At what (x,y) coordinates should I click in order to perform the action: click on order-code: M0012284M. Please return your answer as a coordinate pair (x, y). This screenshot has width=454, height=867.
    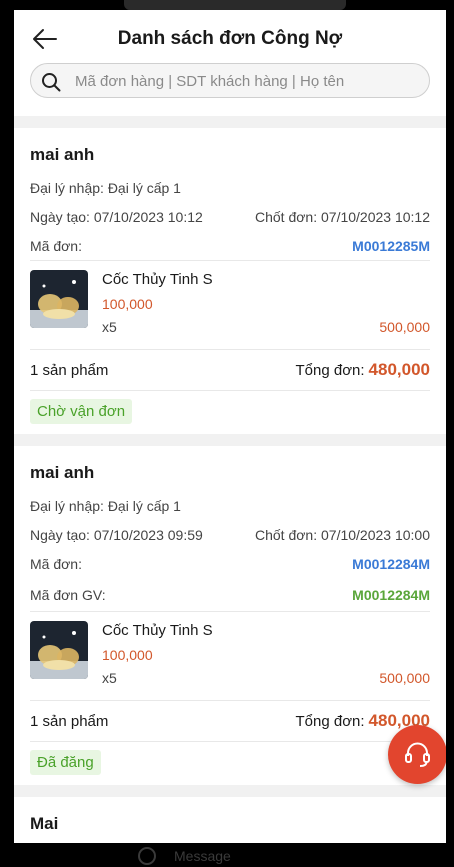
    Looking at the image, I should click on (391, 564).